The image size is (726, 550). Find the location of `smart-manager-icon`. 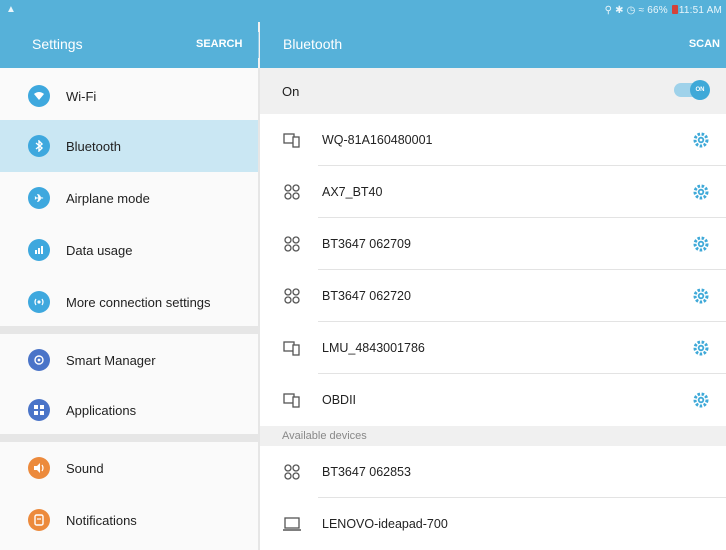

smart-manager-icon is located at coordinates (39, 360).